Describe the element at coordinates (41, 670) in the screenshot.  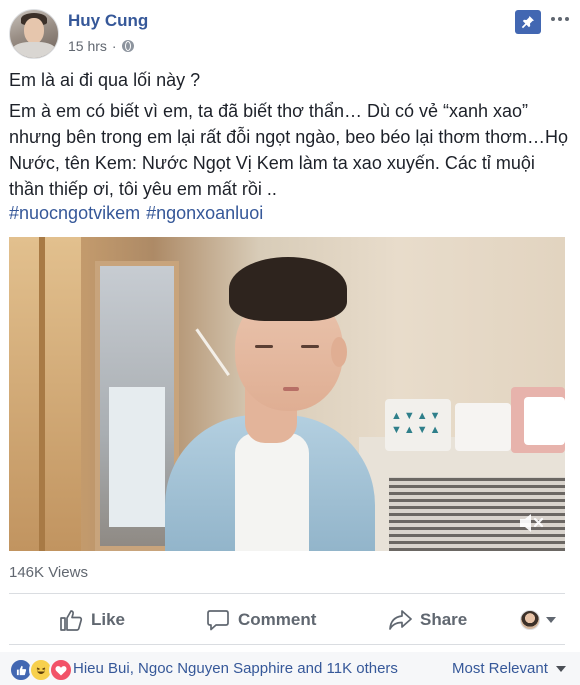
I see `reaction-icons` at that location.